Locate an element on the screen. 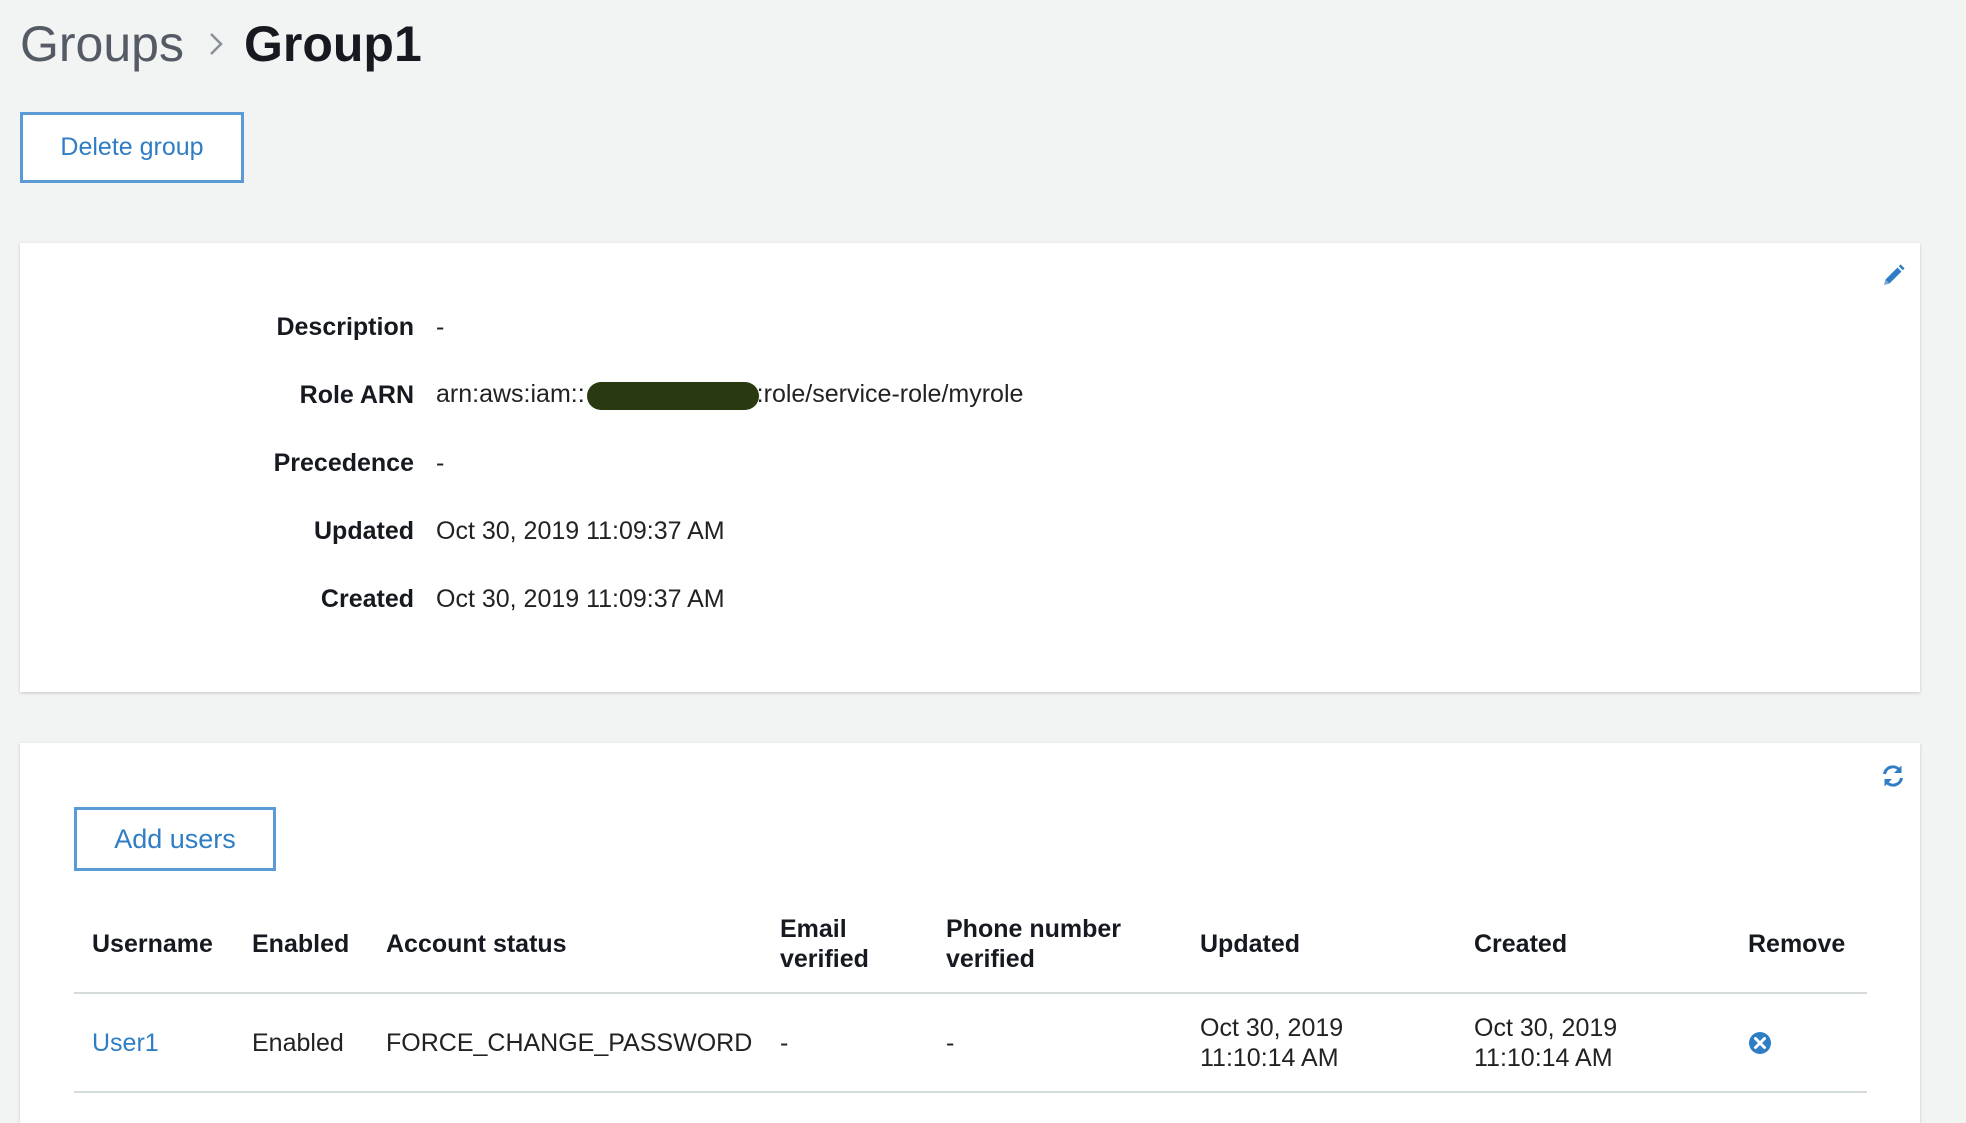 The width and height of the screenshot is (1966, 1123). column-header-remove: Remove is located at coordinates (1797, 943).